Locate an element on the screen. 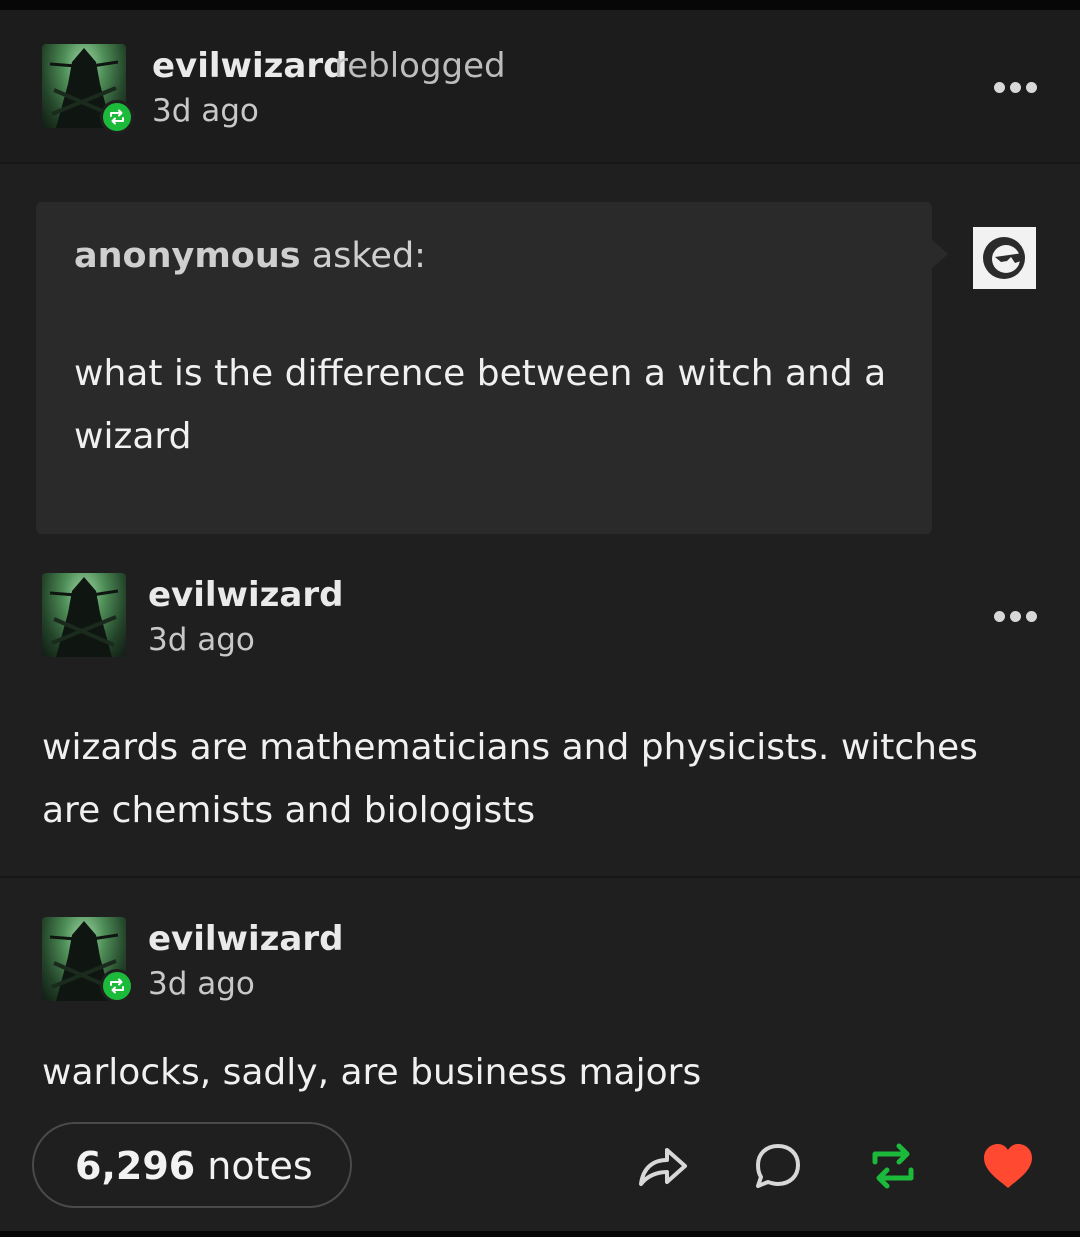 The image size is (1080, 1237). notes-button: 6,296 notes is located at coordinates (192, 1165).